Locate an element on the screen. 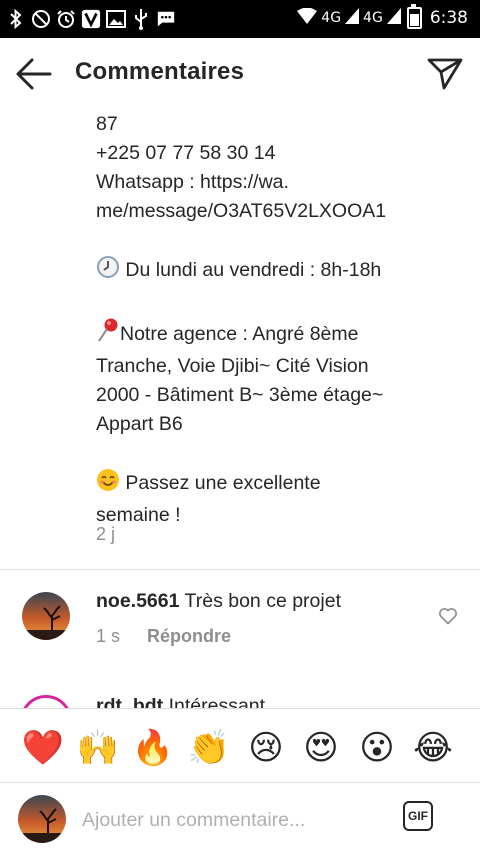 The image size is (480, 855). app-bar: Commentaires is located at coordinates (240, 74).